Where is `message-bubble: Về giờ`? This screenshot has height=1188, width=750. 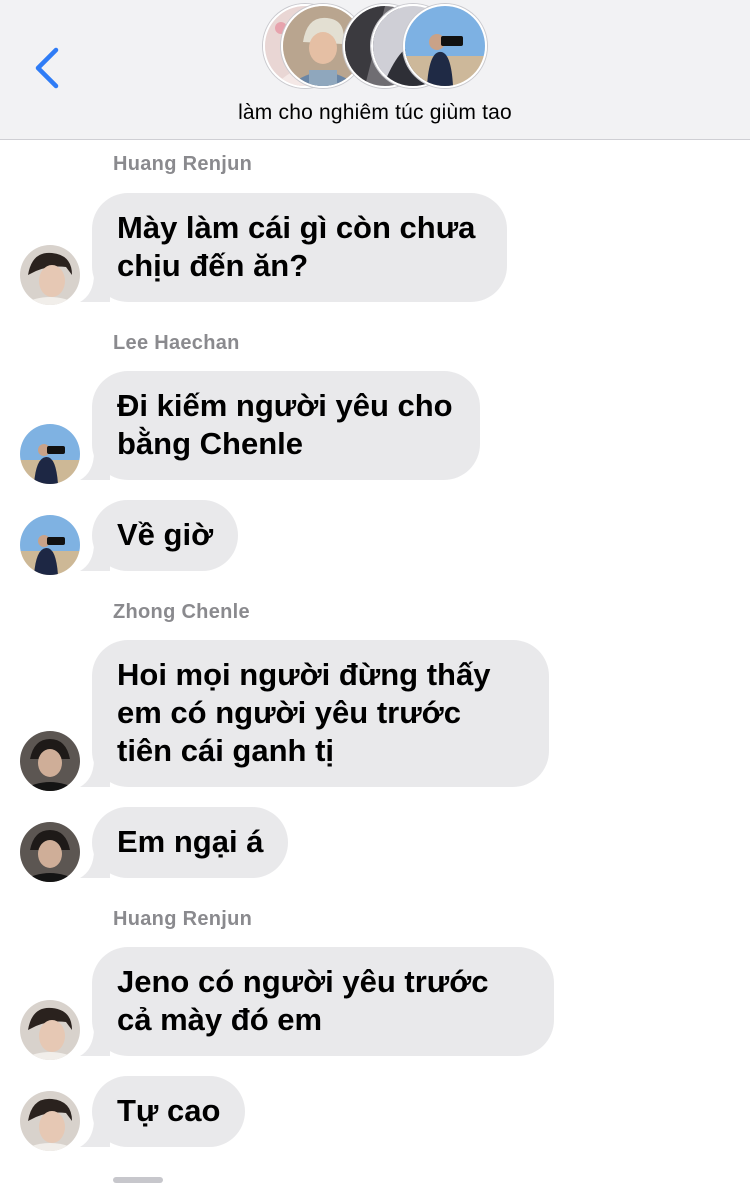 message-bubble: Về giờ is located at coordinates (159, 535).